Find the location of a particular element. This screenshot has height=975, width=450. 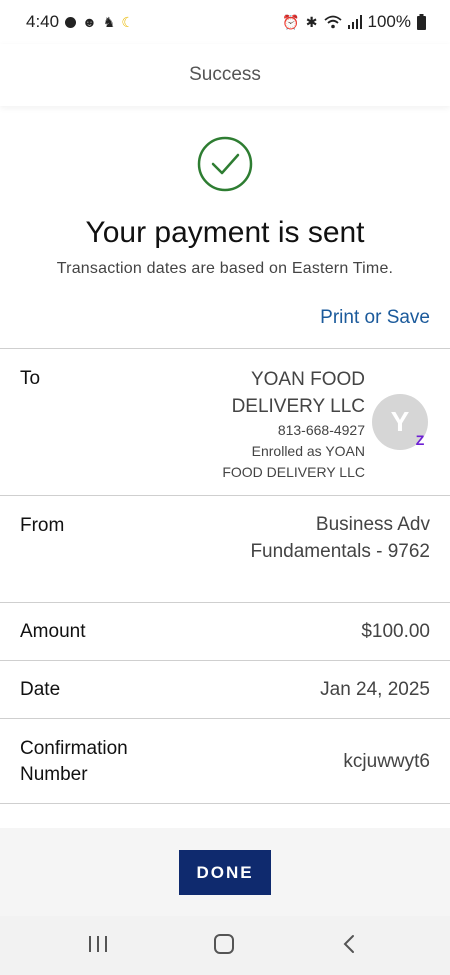

from-account: Business Adv Fundamentals - 9762 is located at coordinates (340, 538).